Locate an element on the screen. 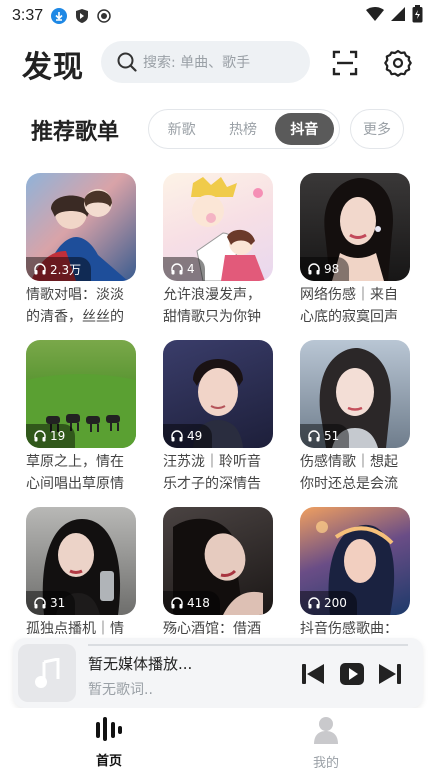 The width and height of the screenshot is (435, 773). album-art-placeholder is located at coordinates (47, 673).